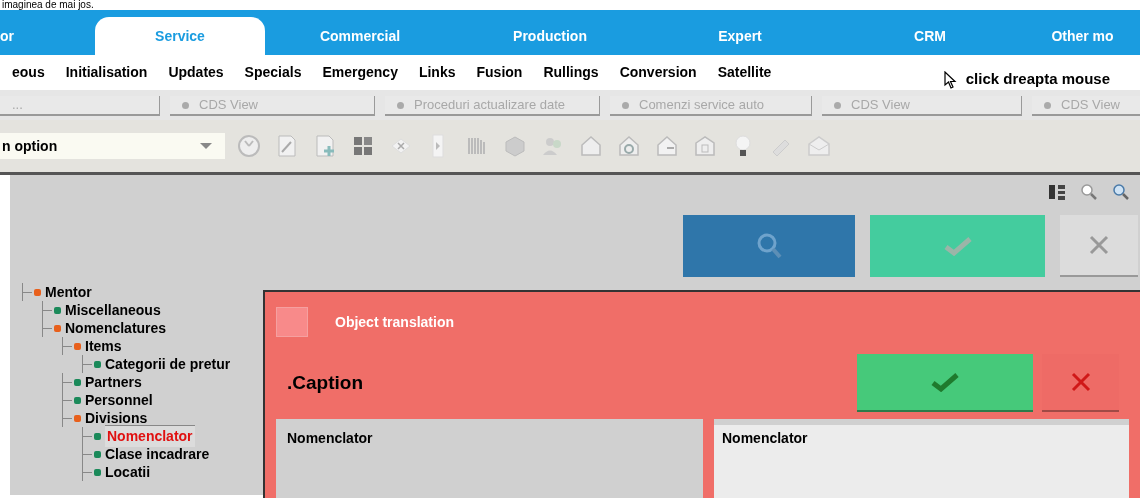 This screenshot has width=1140, height=498. I want to click on translation-field: Nomenclator, so click(921, 458).